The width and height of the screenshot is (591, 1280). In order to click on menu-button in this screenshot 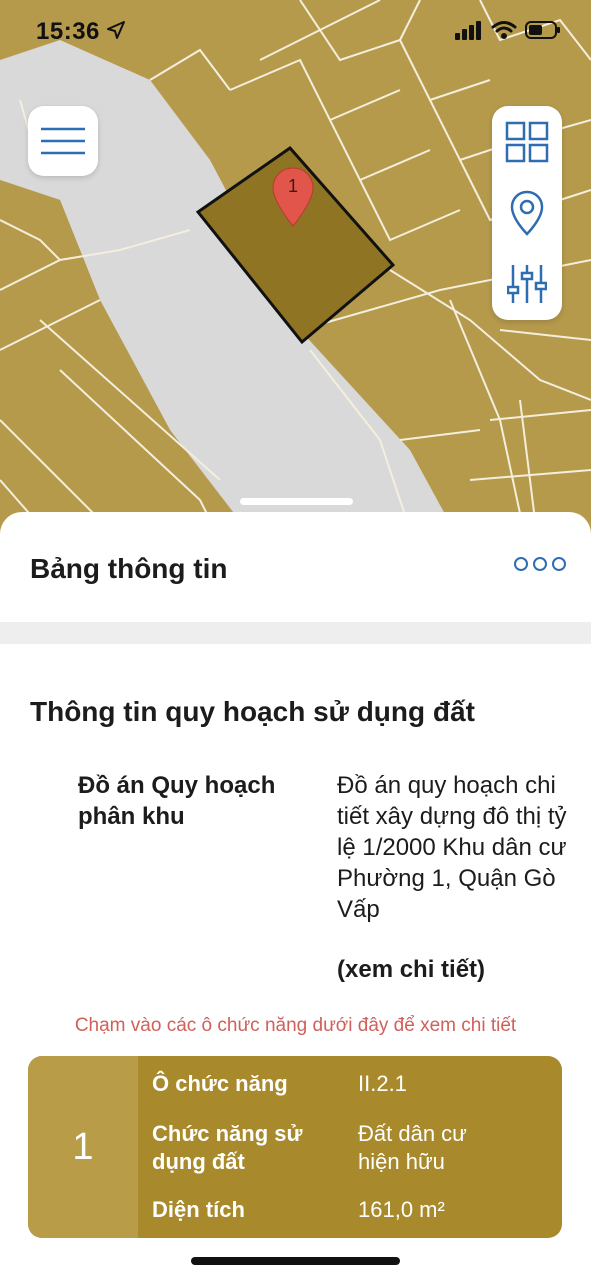, I will do `click(63, 141)`.